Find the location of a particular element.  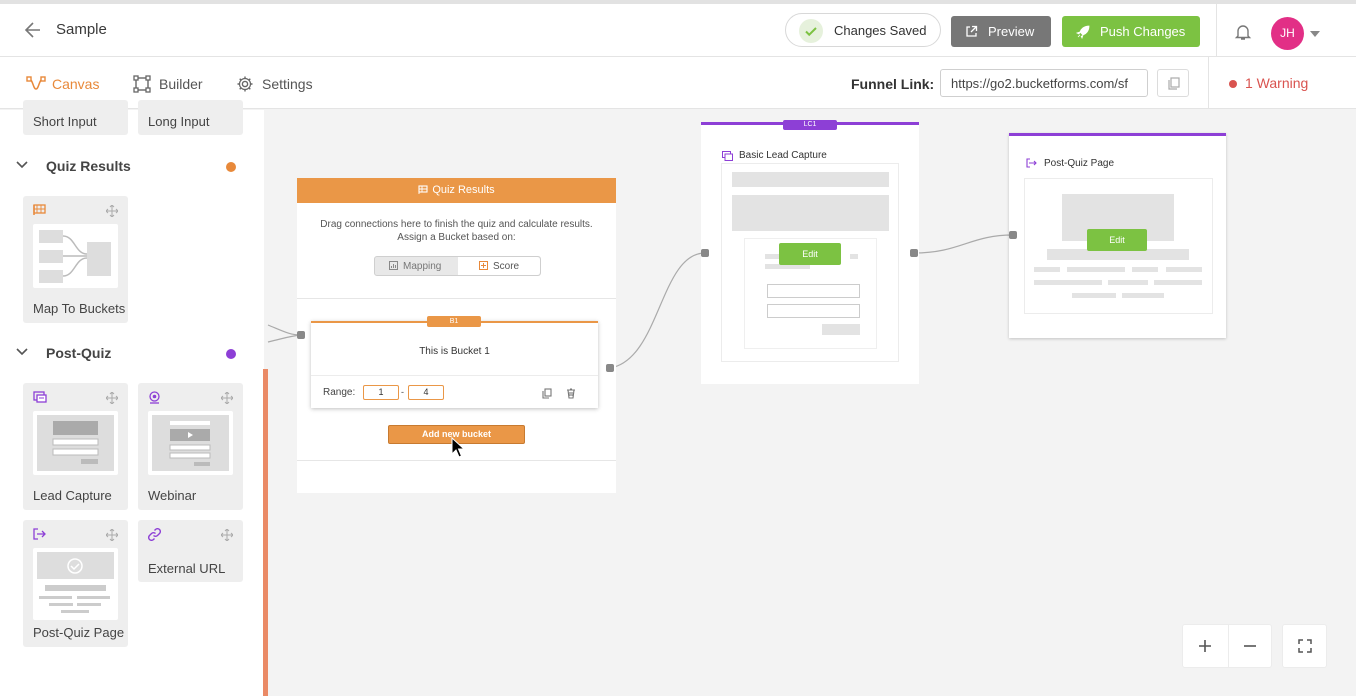

edit-lead-capture-button: Edit is located at coordinates (810, 254).